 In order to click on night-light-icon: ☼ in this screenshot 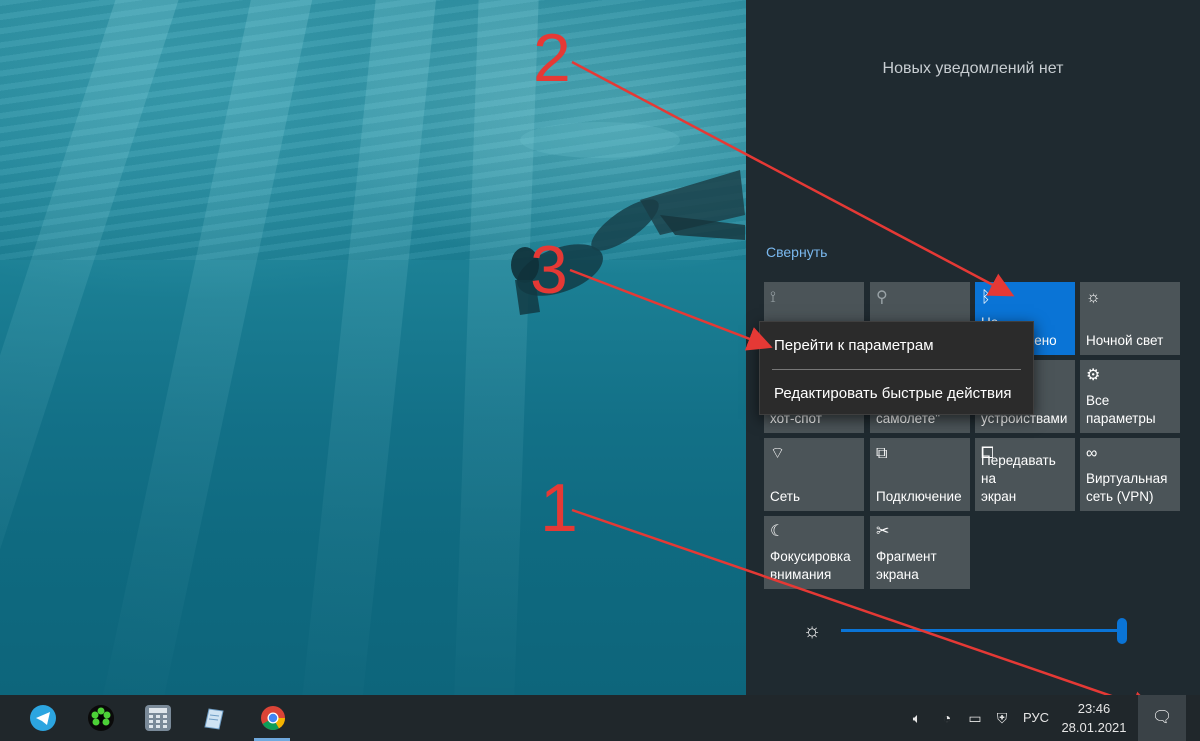, I will do `click(1093, 297)`.